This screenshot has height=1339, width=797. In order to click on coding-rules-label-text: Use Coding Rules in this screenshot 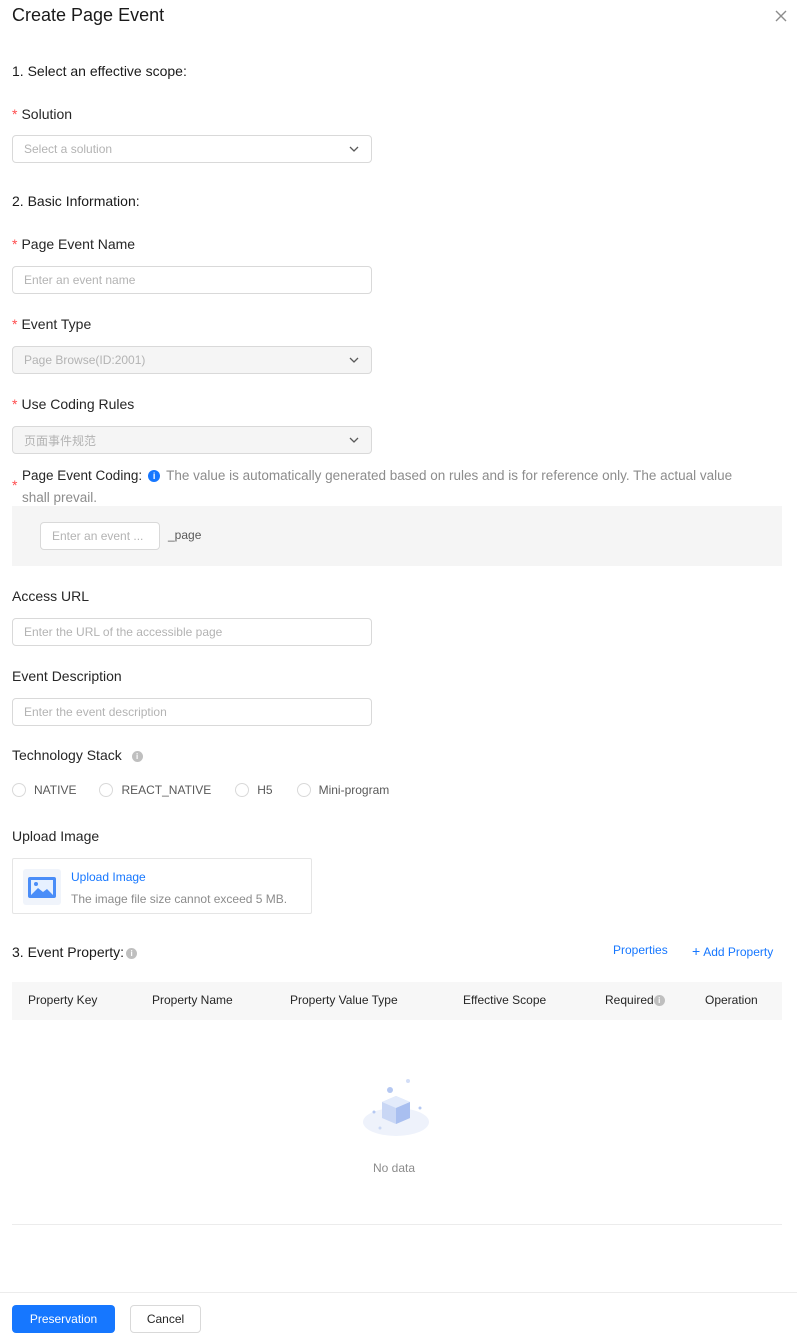, I will do `click(78, 404)`.